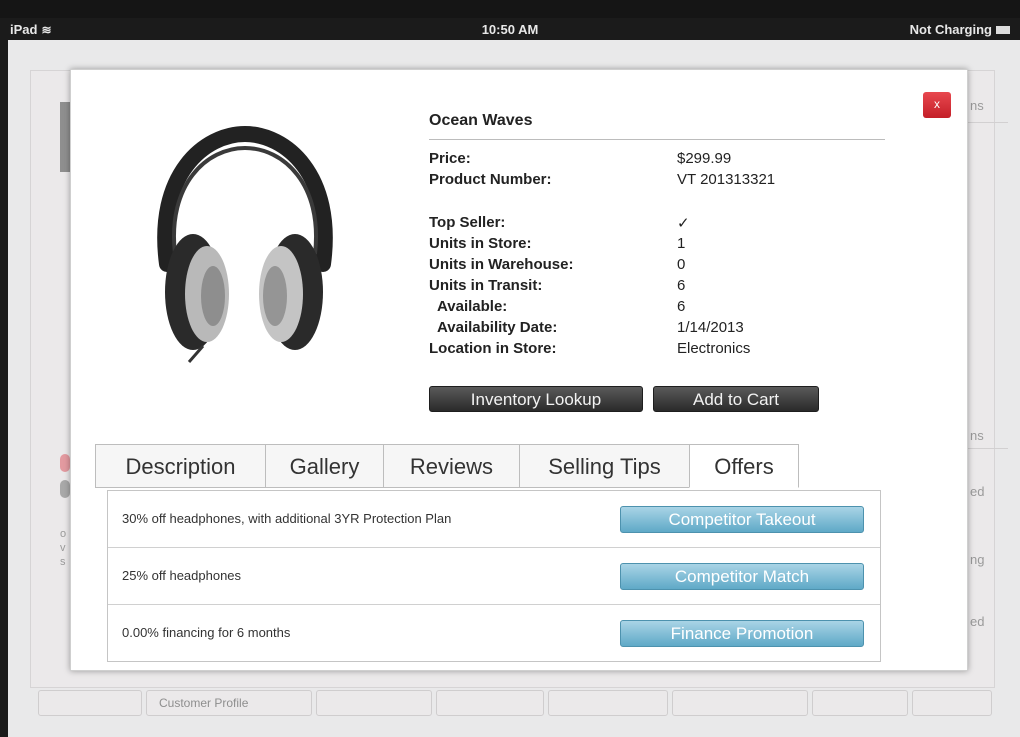 The height and width of the screenshot is (737, 1020). I want to click on spec-label: Top Seller:, so click(467, 222).